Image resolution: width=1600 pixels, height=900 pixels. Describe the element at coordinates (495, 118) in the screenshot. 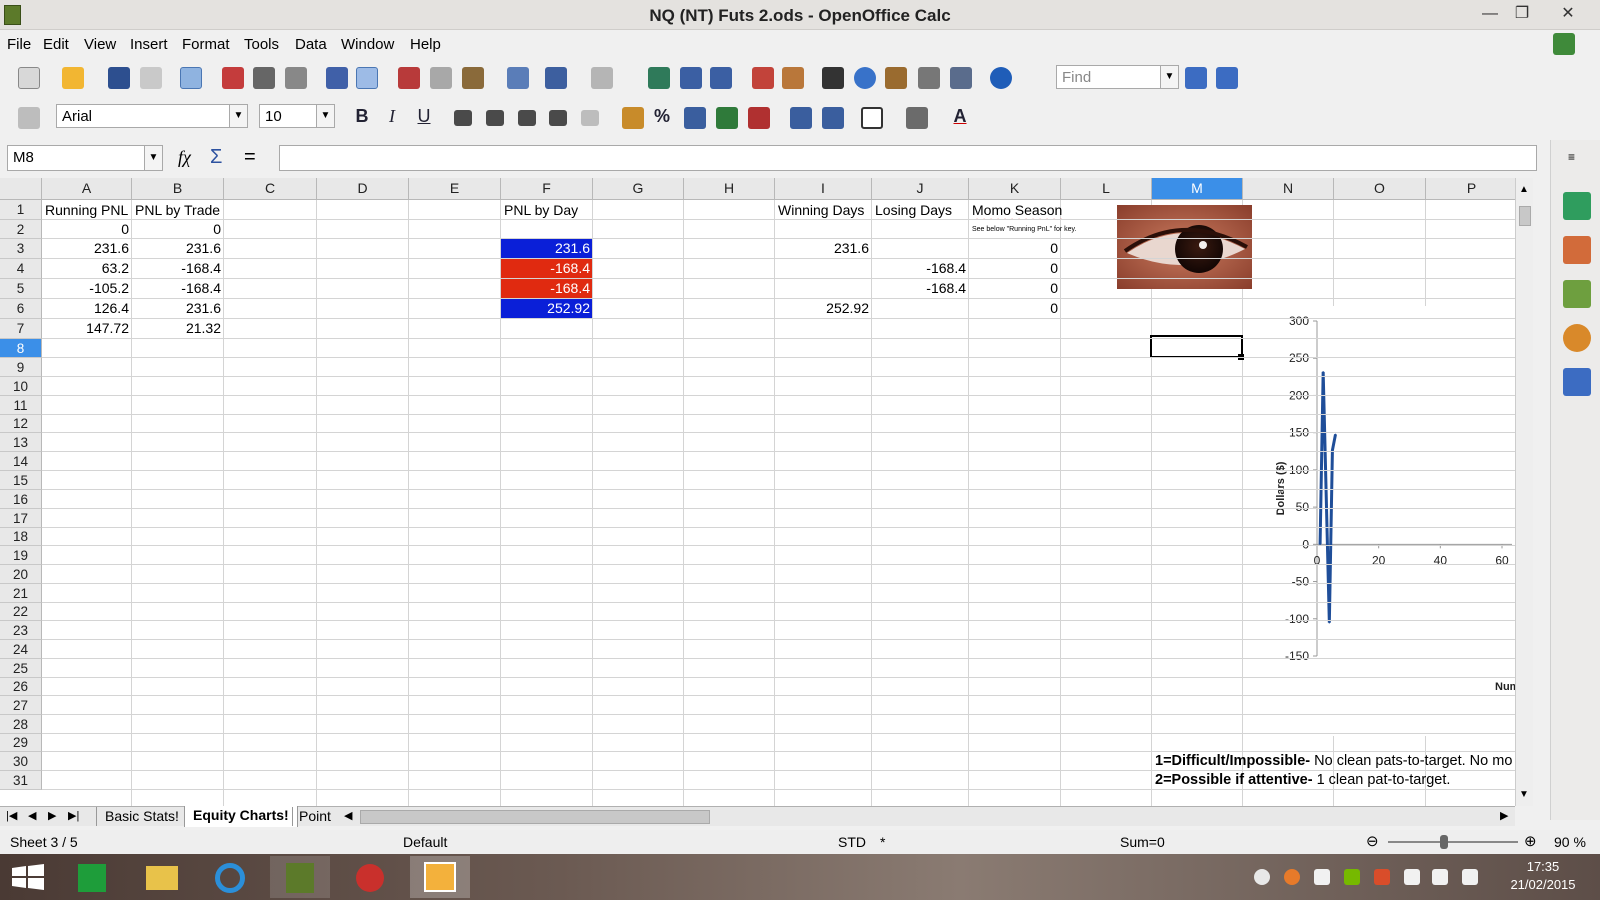

I see `align-center-icon` at that location.